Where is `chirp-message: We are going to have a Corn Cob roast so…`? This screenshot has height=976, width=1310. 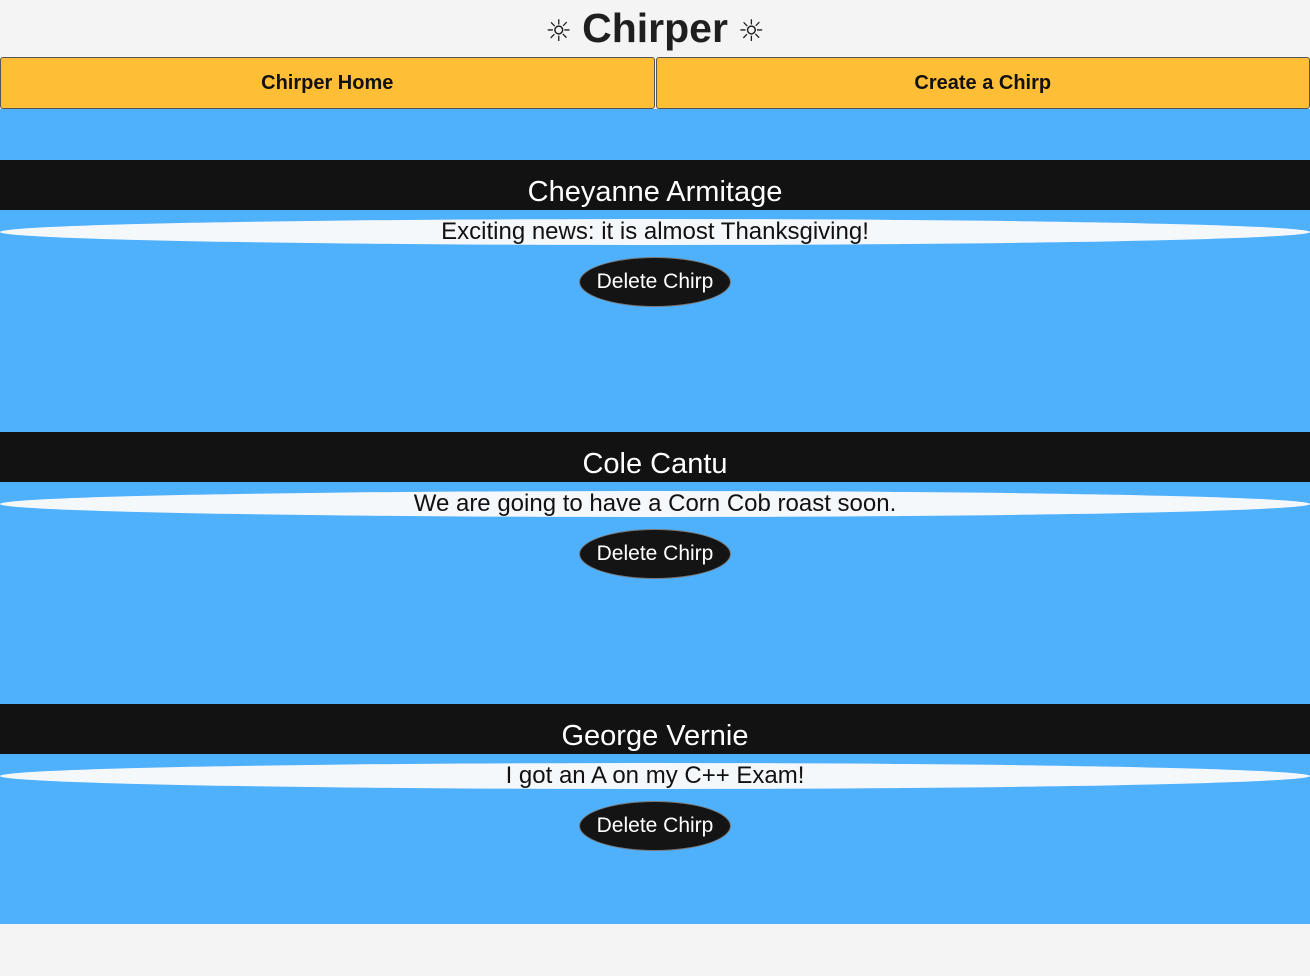 chirp-message: We are going to have a Corn Cob roast so… is located at coordinates (655, 504).